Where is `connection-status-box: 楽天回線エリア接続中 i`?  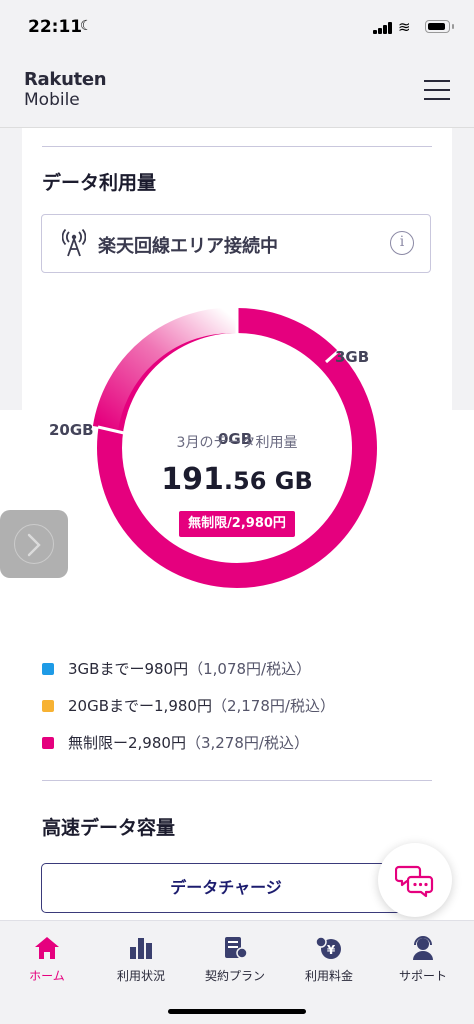
connection-status-box: 楽天回線エリア接続中 i is located at coordinates (236, 243).